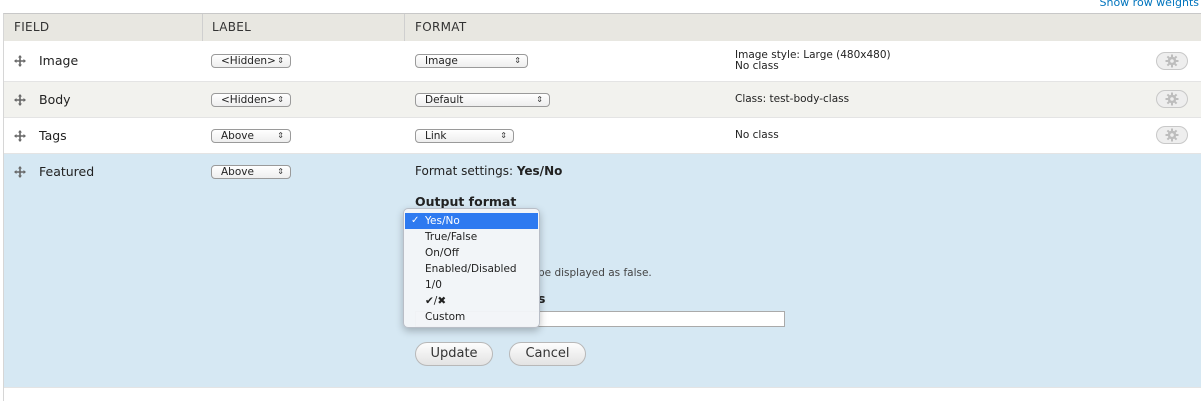  Describe the element at coordinates (602, 28) in the screenshot. I see `table-header: FIELD LABEL FORMAT` at that location.